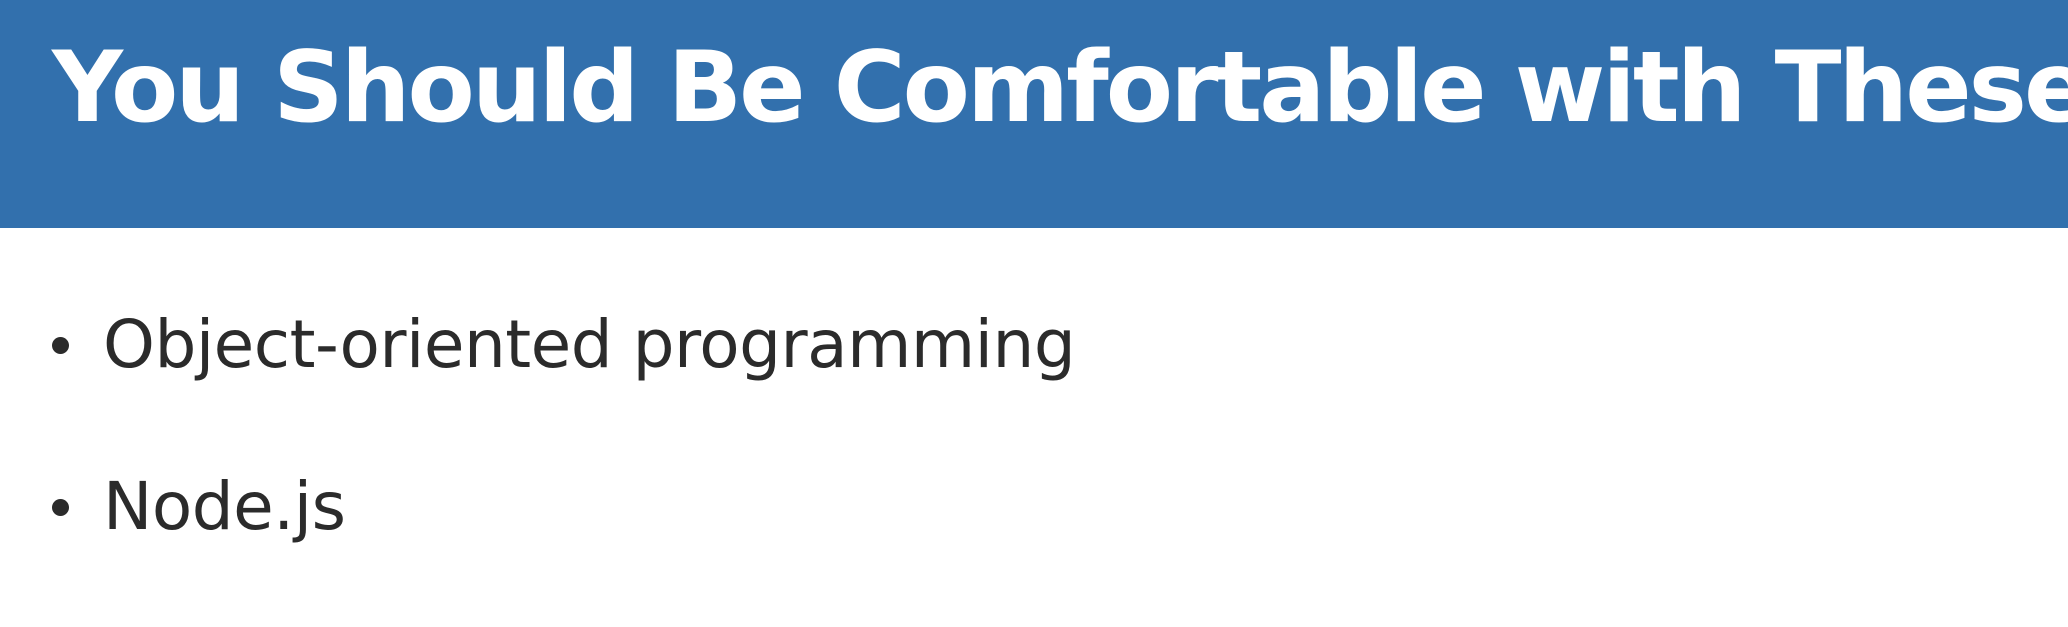 The width and height of the screenshot is (2068, 627). I want to click on list-item: Node.js, so click(563, 507).